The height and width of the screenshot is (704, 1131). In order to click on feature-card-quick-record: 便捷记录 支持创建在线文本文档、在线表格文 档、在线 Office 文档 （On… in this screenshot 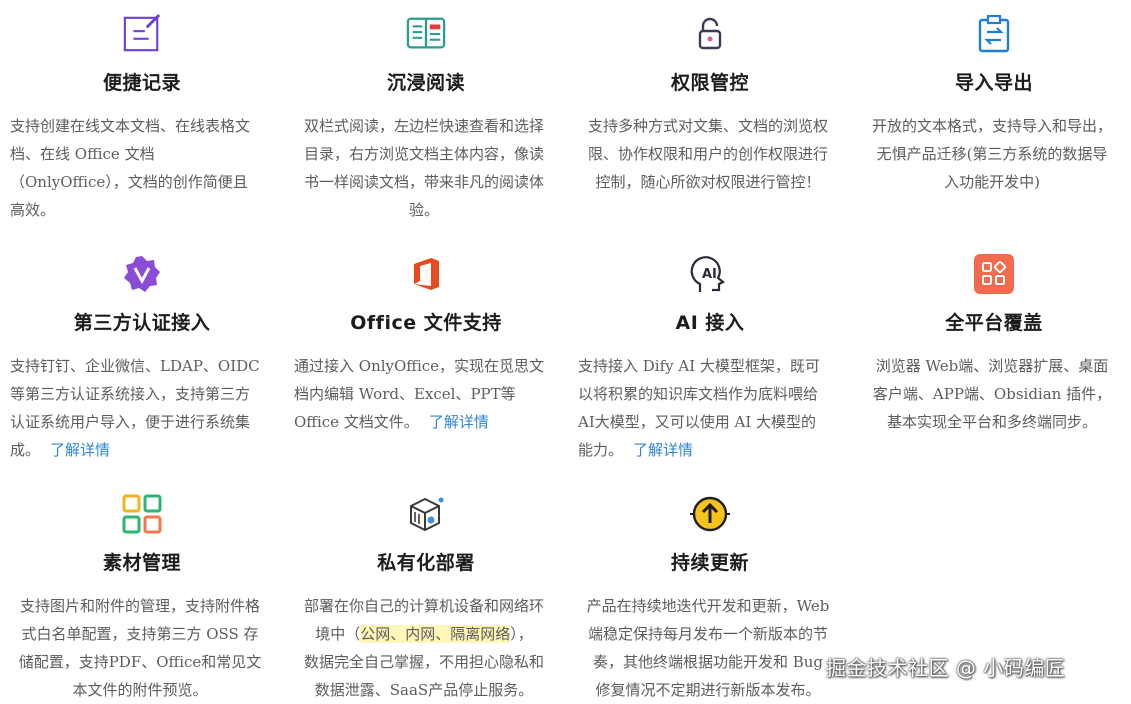, I will do `click(142, 120)`.